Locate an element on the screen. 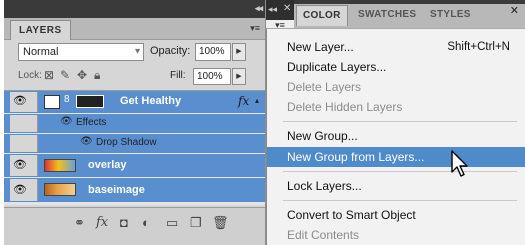 The width and height of the screenshot is (525, 245). opacity-label: Opacity: is located at coordinates (170, 51).